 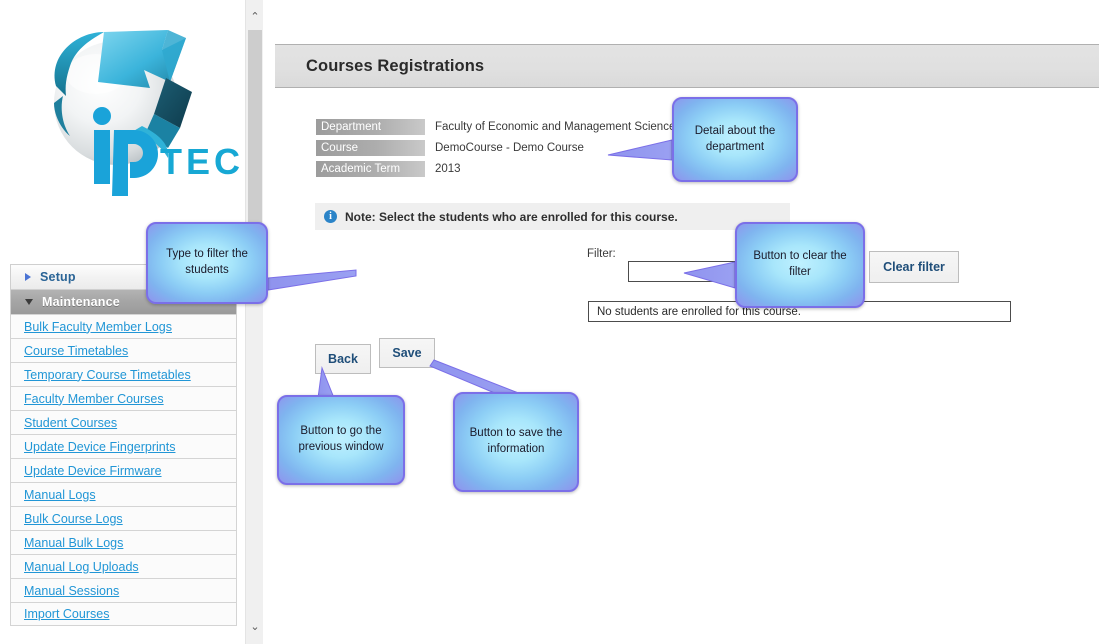 What do you see at coordinates (395, 65) in the screenshot?
I see `page-title: Courses Registrations` at bounding box center [395, 65].